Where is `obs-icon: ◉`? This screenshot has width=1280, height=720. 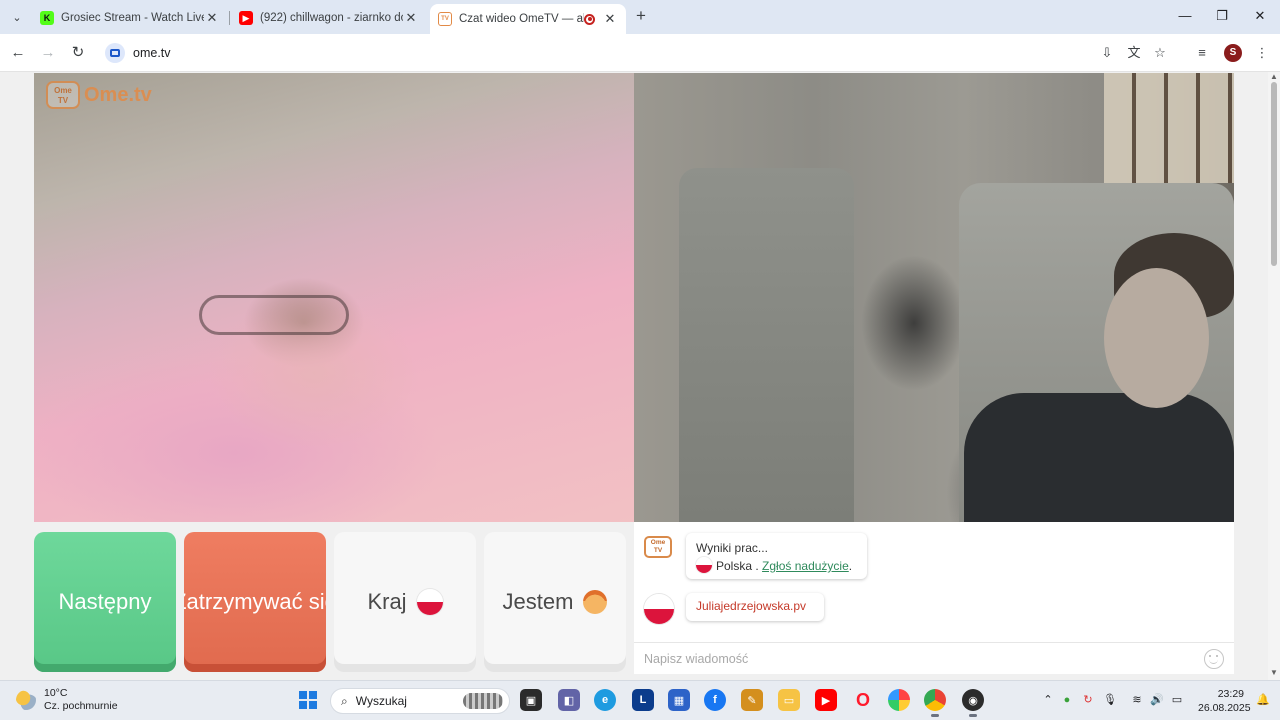
obs-icon: ◉ is located at coordinates (973, 703).